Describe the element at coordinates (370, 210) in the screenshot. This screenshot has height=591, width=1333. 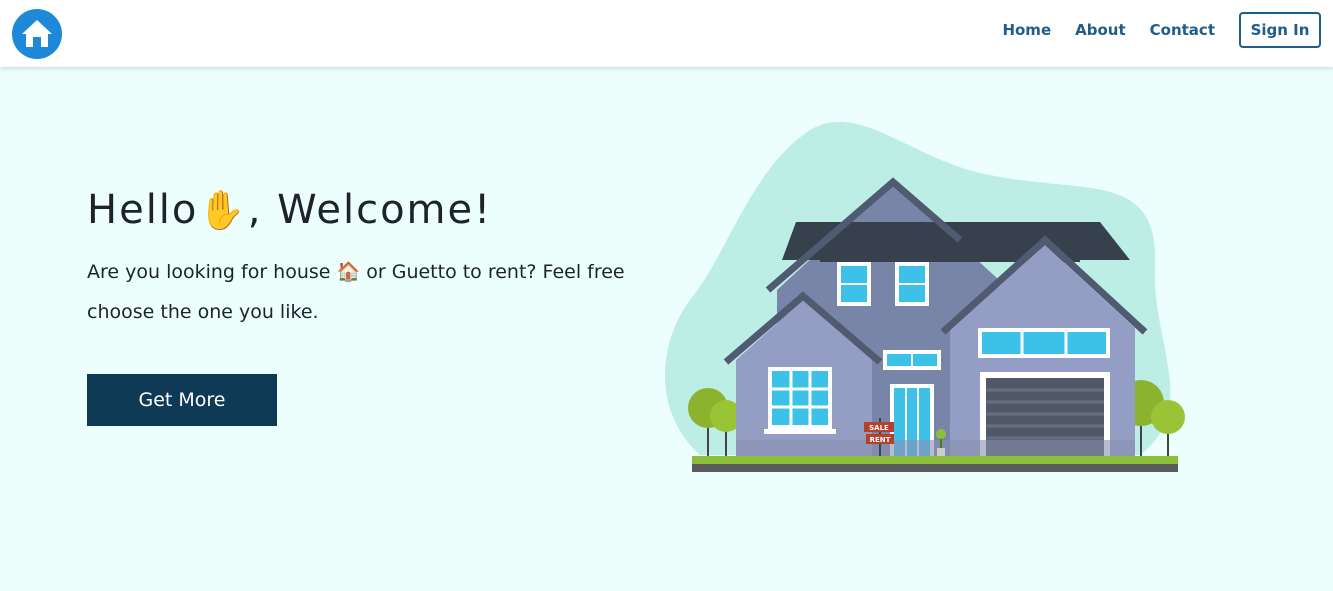
I see `heading-welcome: , Welcome!` at that location.